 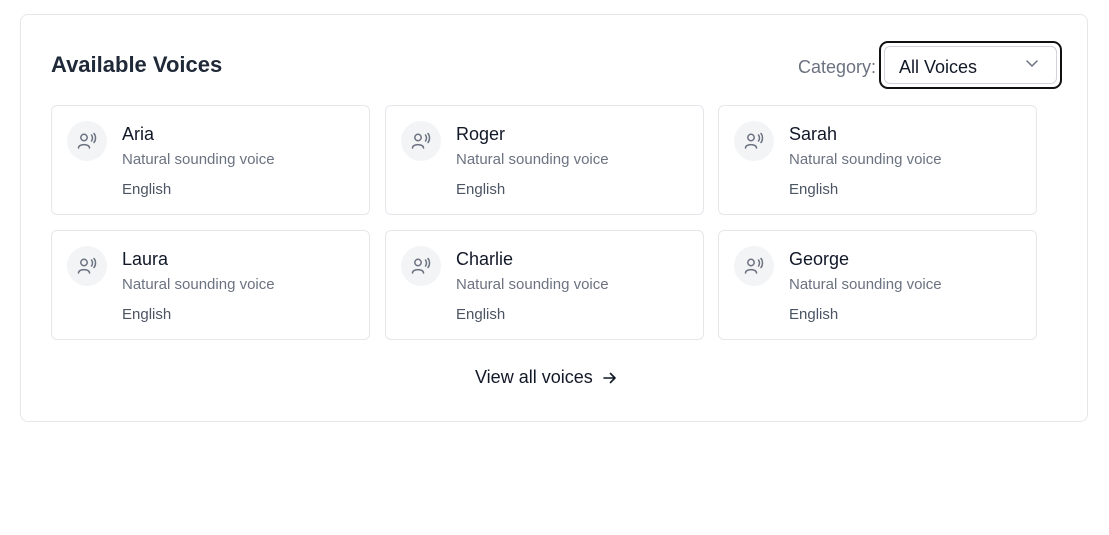 I want to click on category-label: Category:, so click(x=837, y=67).